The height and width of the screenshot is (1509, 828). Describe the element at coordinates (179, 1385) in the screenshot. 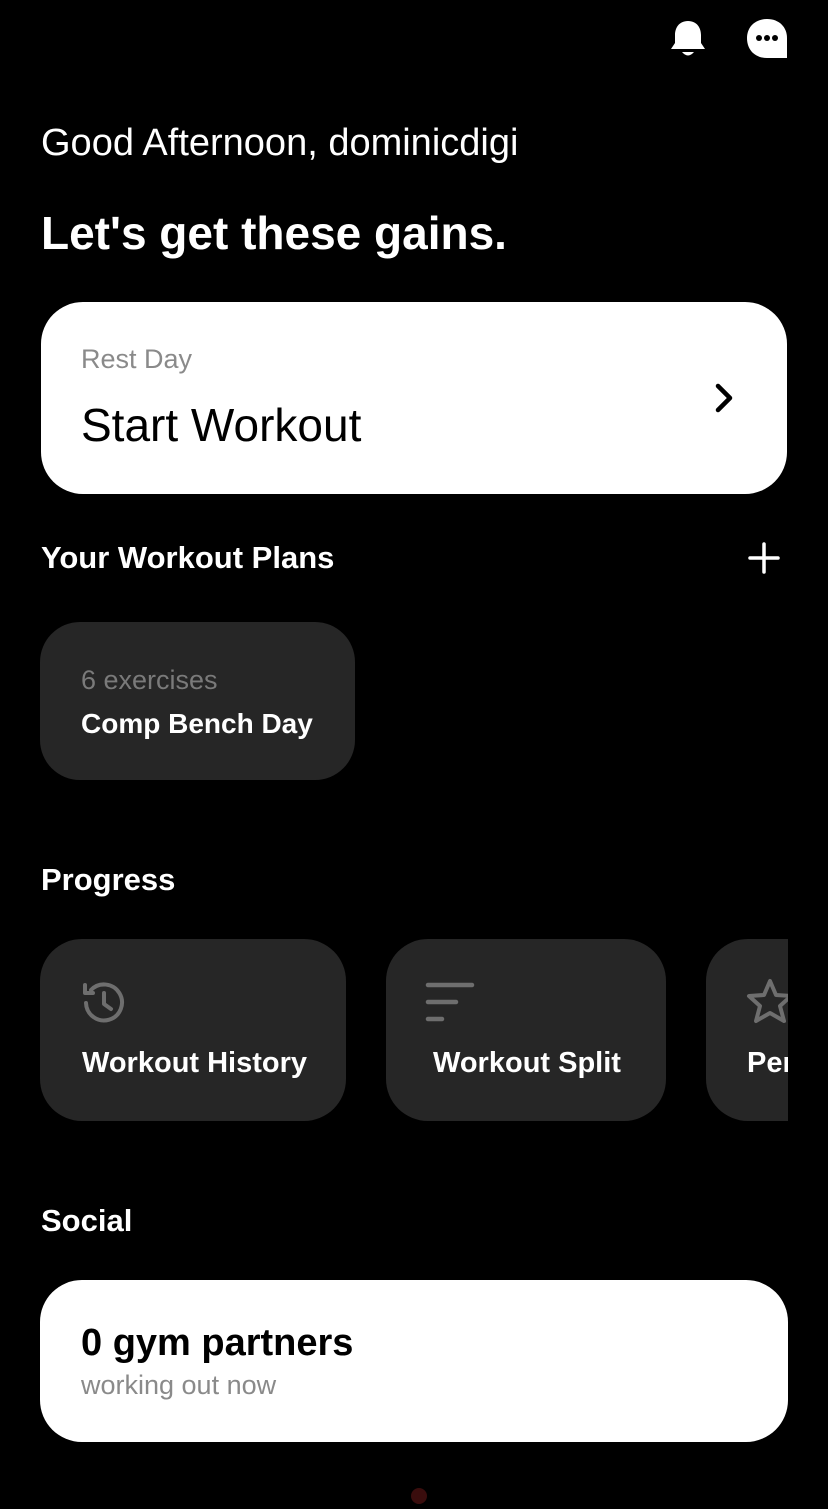

I see `gym-partners-status: working out now` at that location.